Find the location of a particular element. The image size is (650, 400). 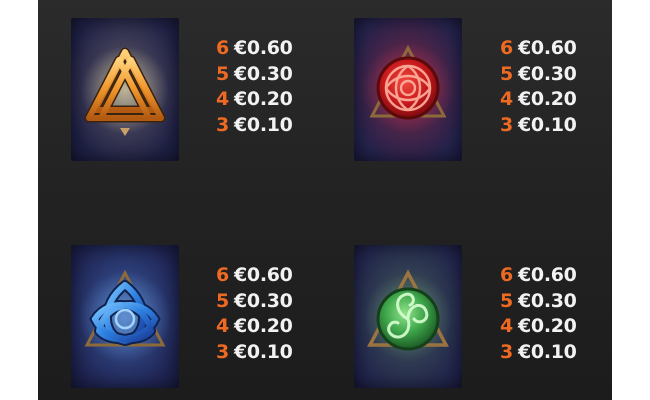

triskelion-icon is located at coordinates (408, 315).